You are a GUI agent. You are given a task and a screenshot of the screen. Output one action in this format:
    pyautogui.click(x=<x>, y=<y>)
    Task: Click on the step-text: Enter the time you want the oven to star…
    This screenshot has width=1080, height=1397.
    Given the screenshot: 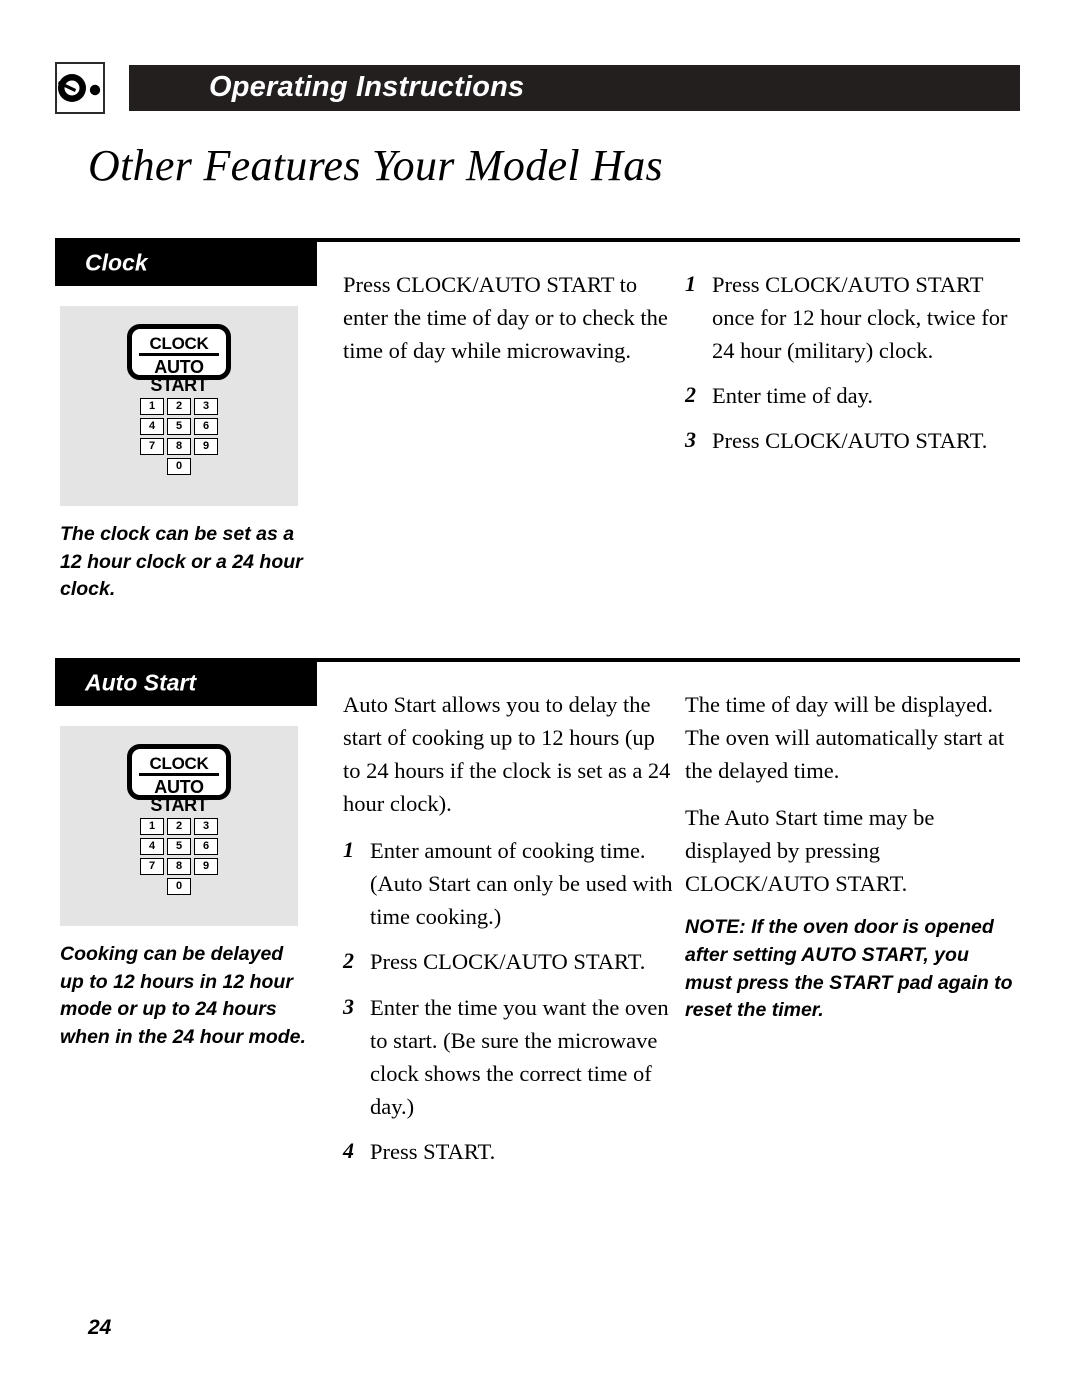 What is the action you would take?
    pyautogui.click(x=519, y=1056)
    